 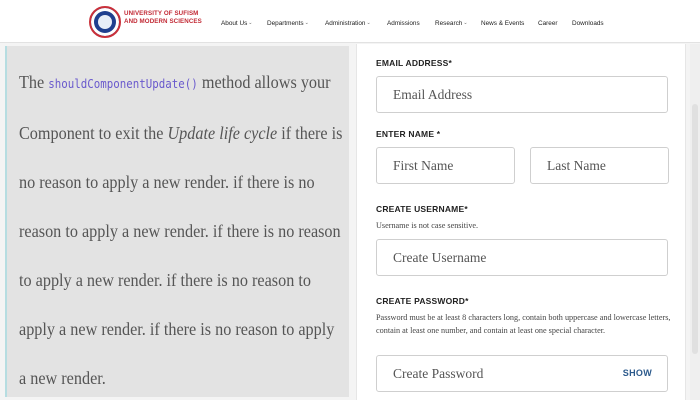 I want to click on nav-item-downloads: Downloads, so click(x=588, y=23).